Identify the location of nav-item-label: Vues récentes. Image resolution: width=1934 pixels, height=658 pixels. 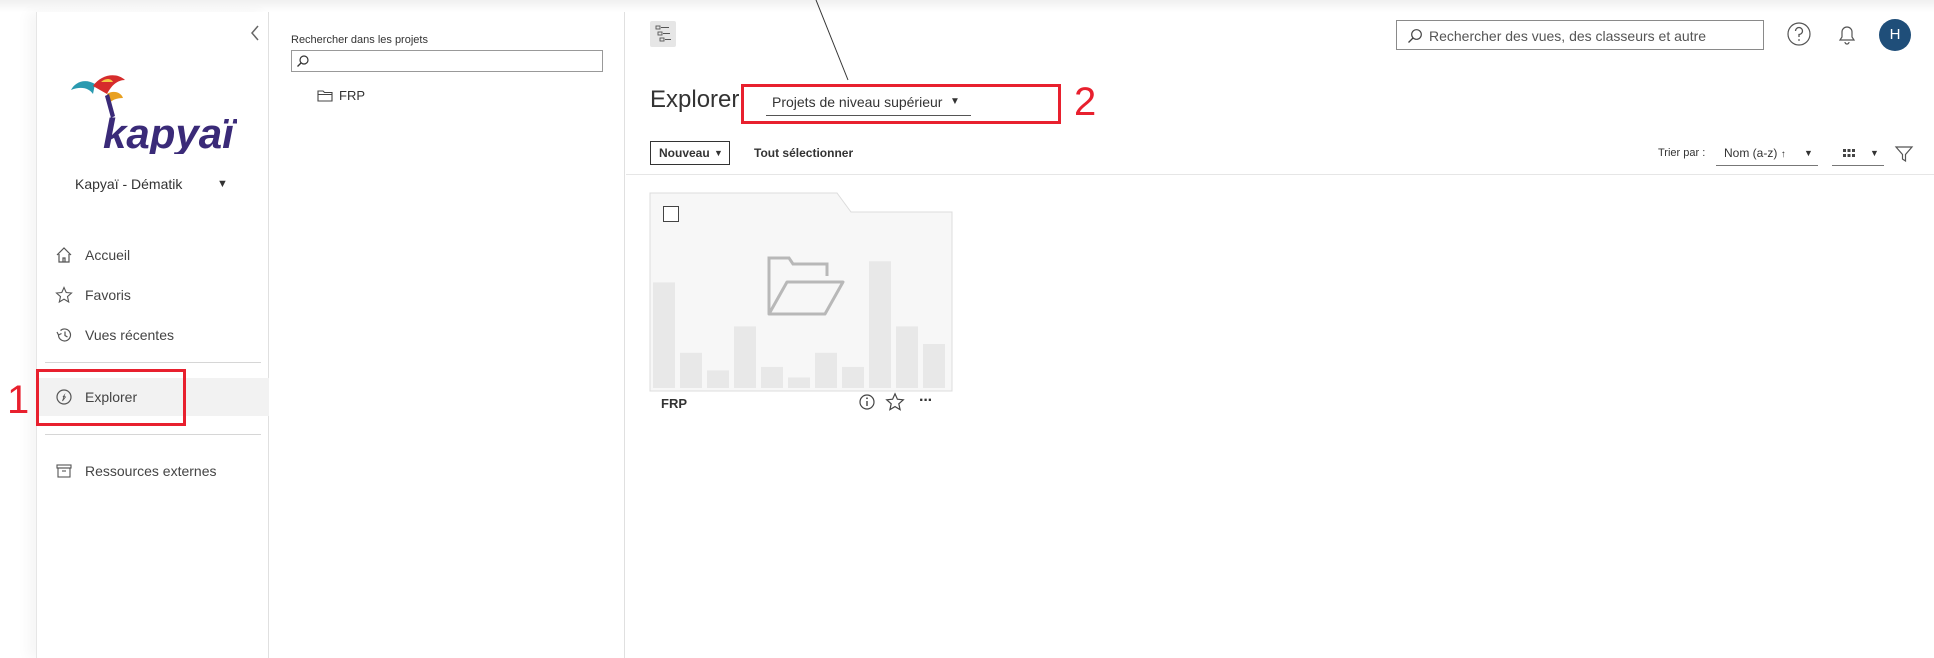
(129, 335).